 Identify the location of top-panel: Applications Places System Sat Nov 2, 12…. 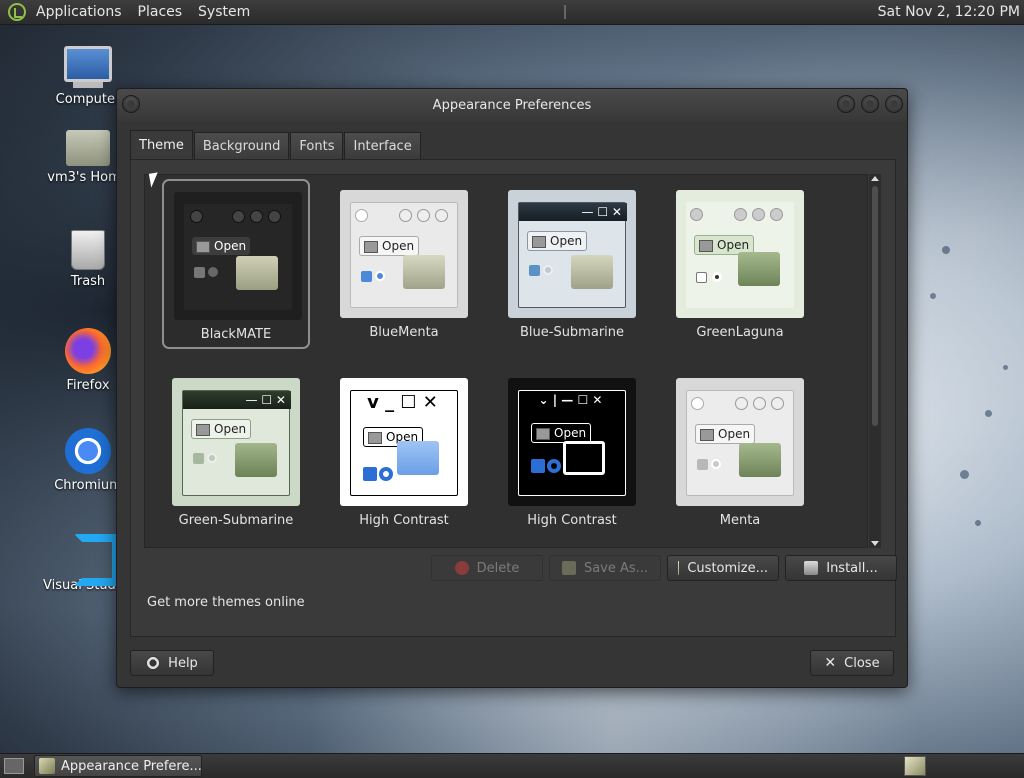
(512, 12).